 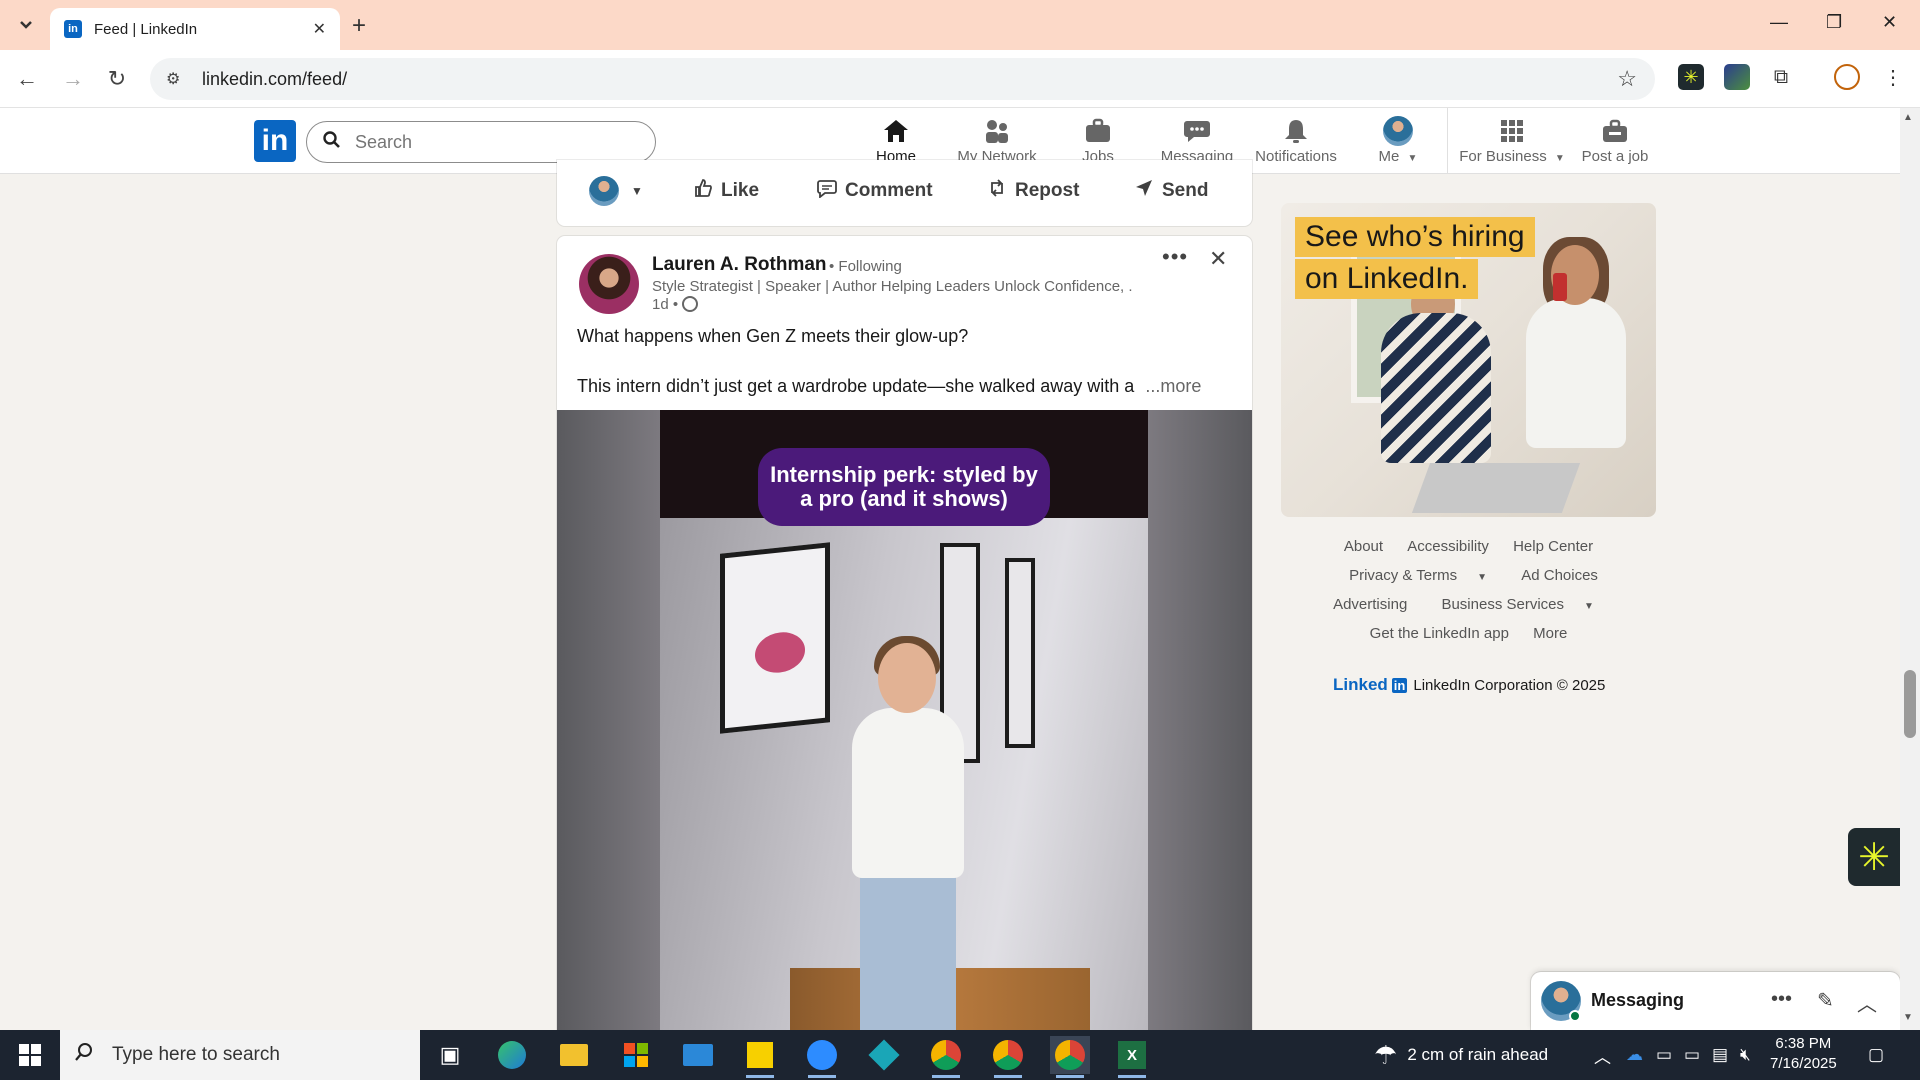 I want to click on ad-person2-body, so click(x=1576, y=373).